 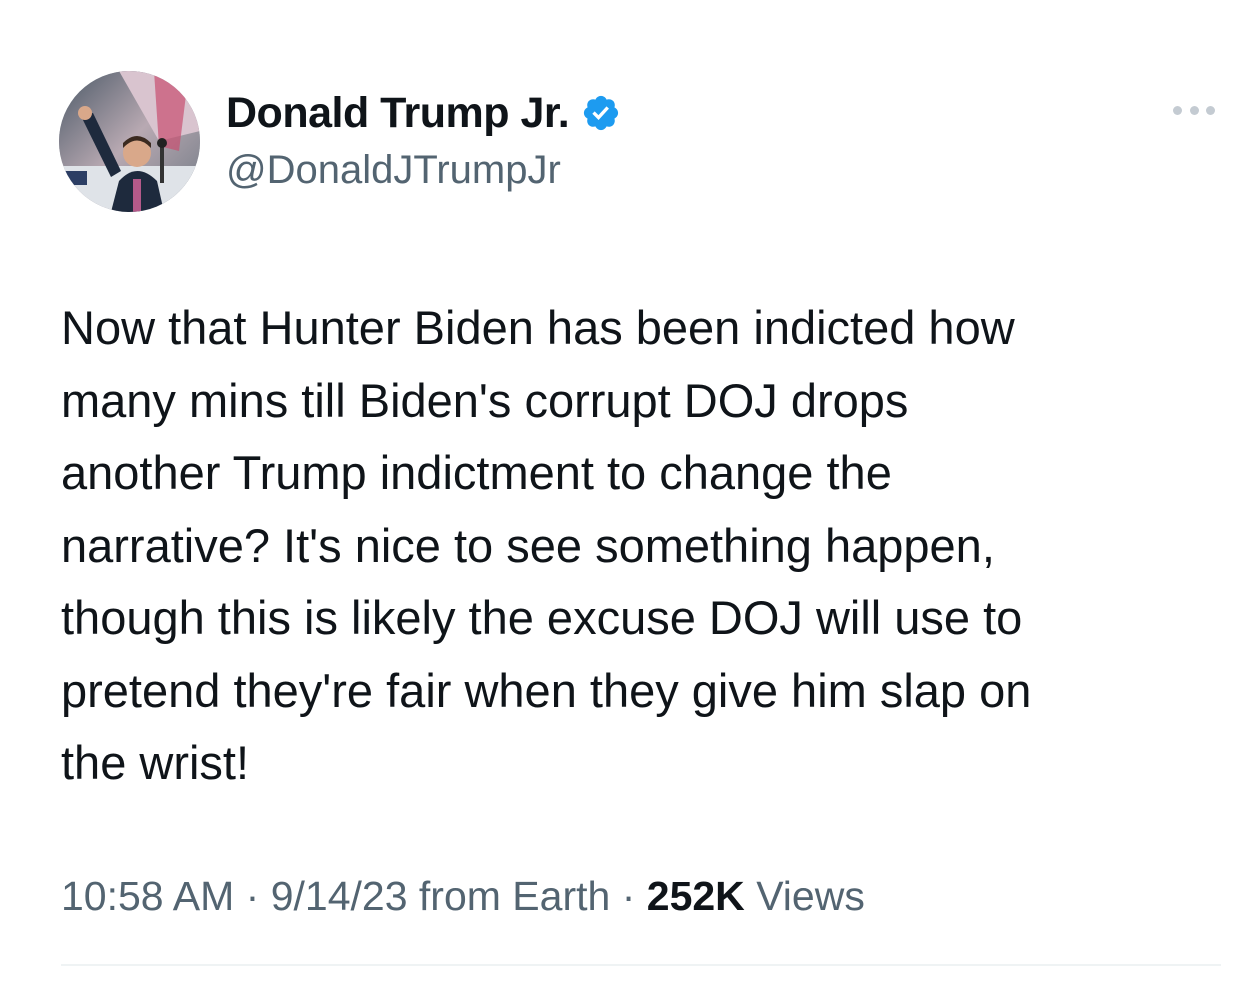 I want to click on author-display-name: Donald Trump Jr., so click(x=398, y=113).